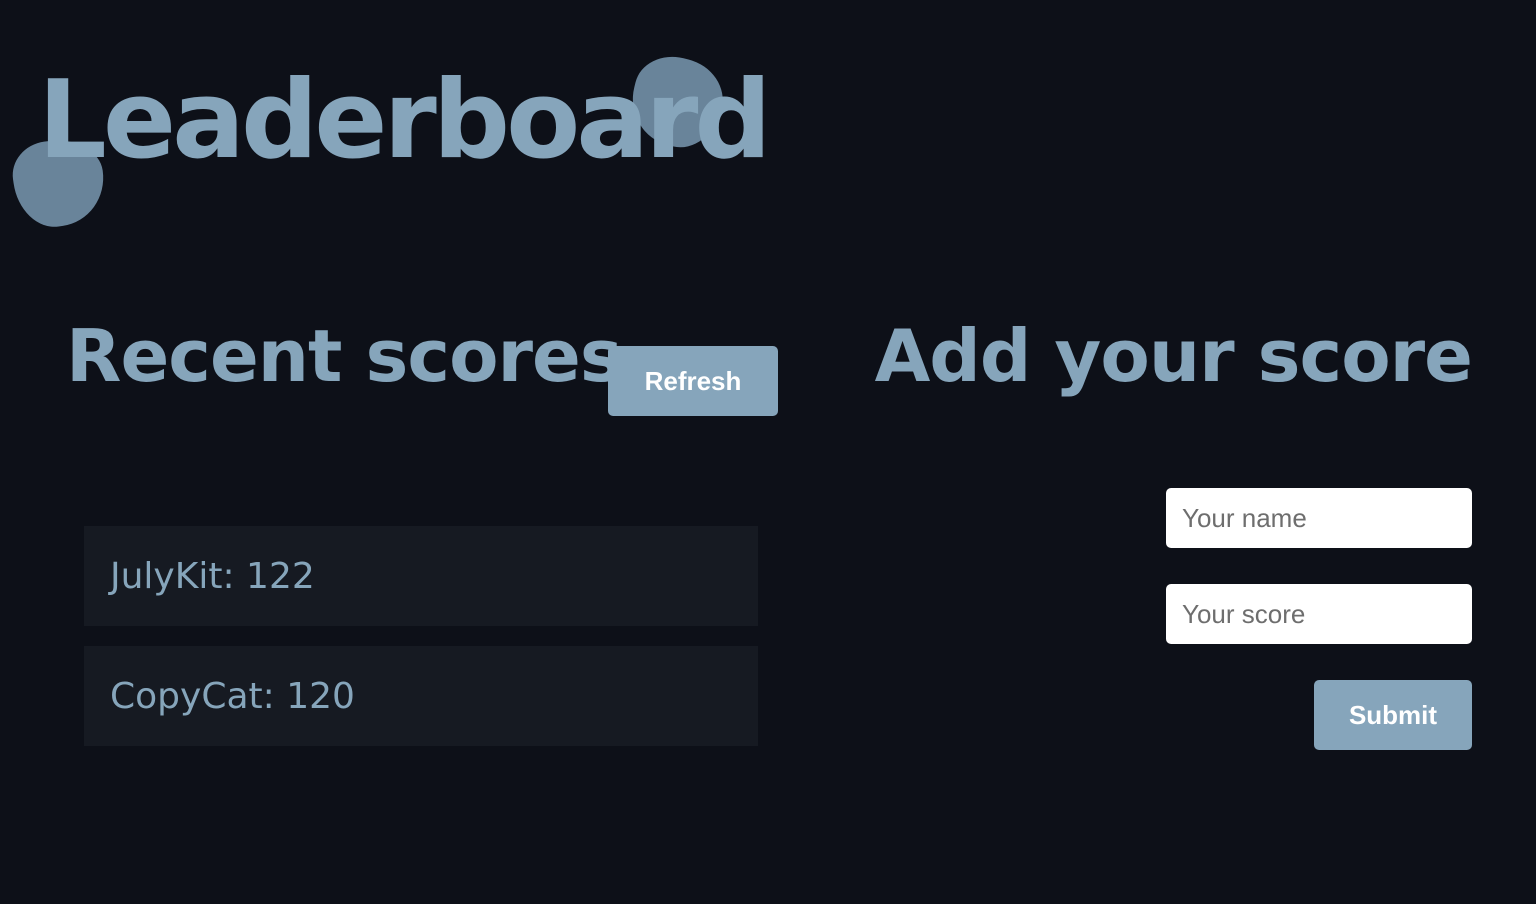  I want to click on submit-button: Submit, so click(1393, 715).